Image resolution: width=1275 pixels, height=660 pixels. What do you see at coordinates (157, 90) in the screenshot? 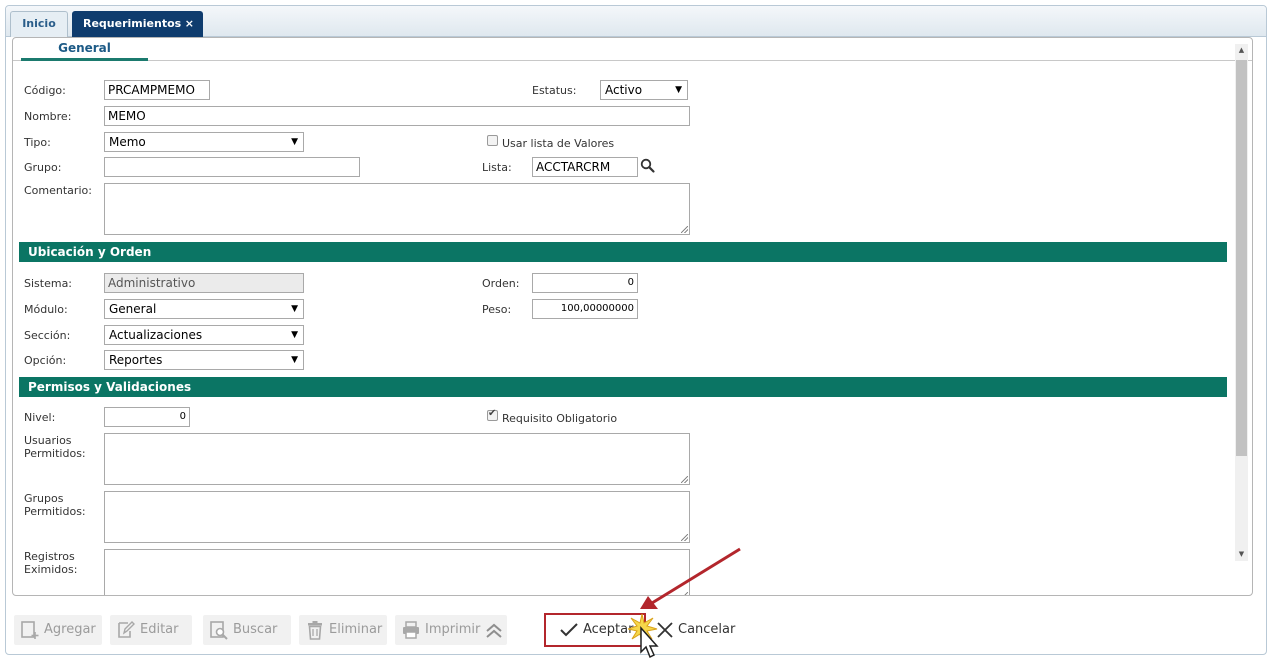
I see `codigo-input: PRCAMPMEMO` at bounding box center [157, 90].